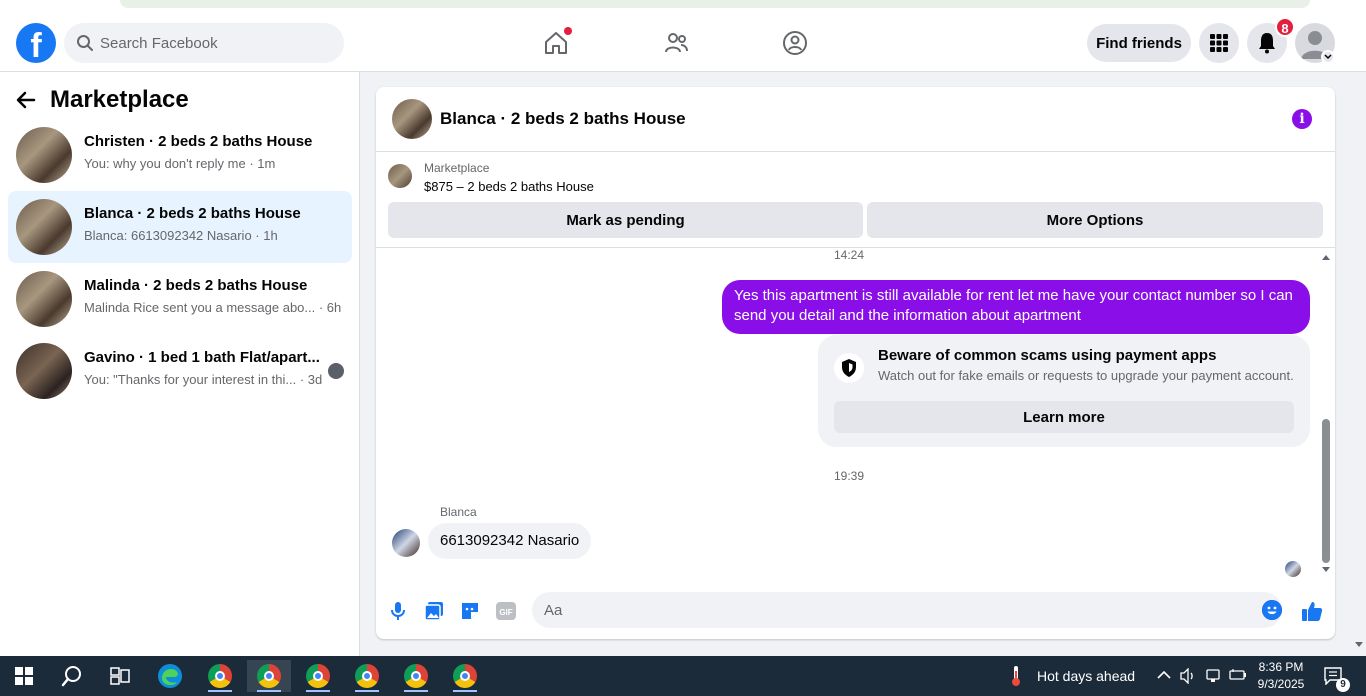 The width and height of the screenshot is (1366, 696). What do you see at coordinates (1281, 676) in the screenshot?
I see `system-clock: 8:36 PM 9/3/2025` at bounding box center [1281, 676].